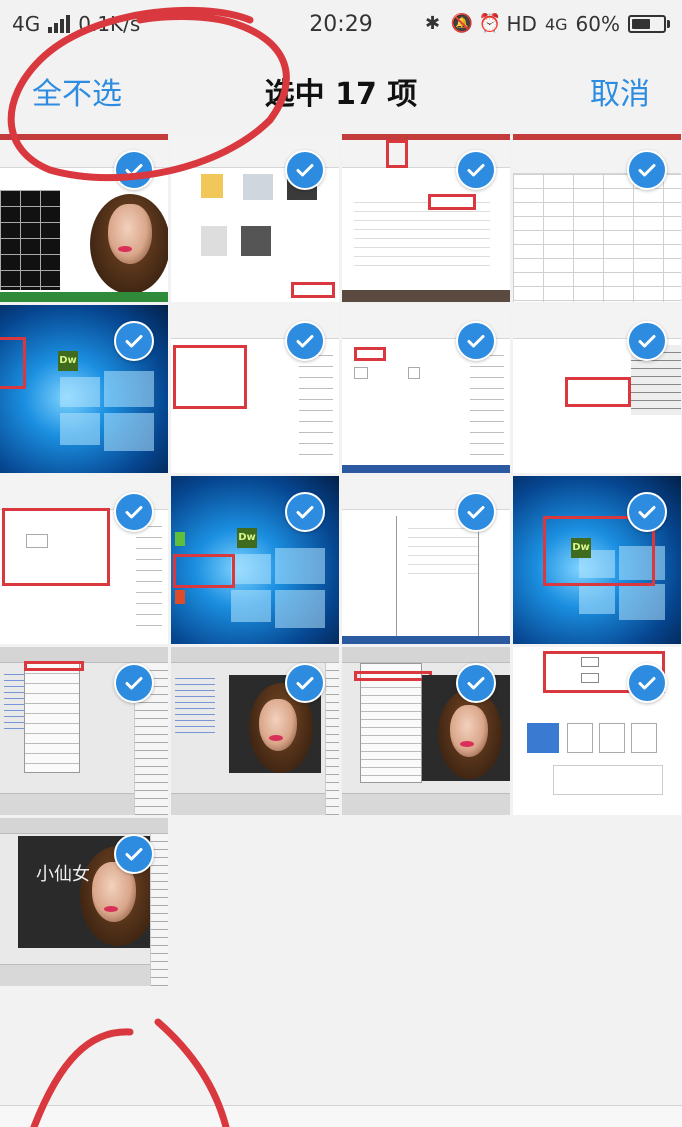  What do you see at coordinates (76, 24) in the screenshot?
I see `status-left: 4G 0.1K/s` at bounding box center [76, 24].